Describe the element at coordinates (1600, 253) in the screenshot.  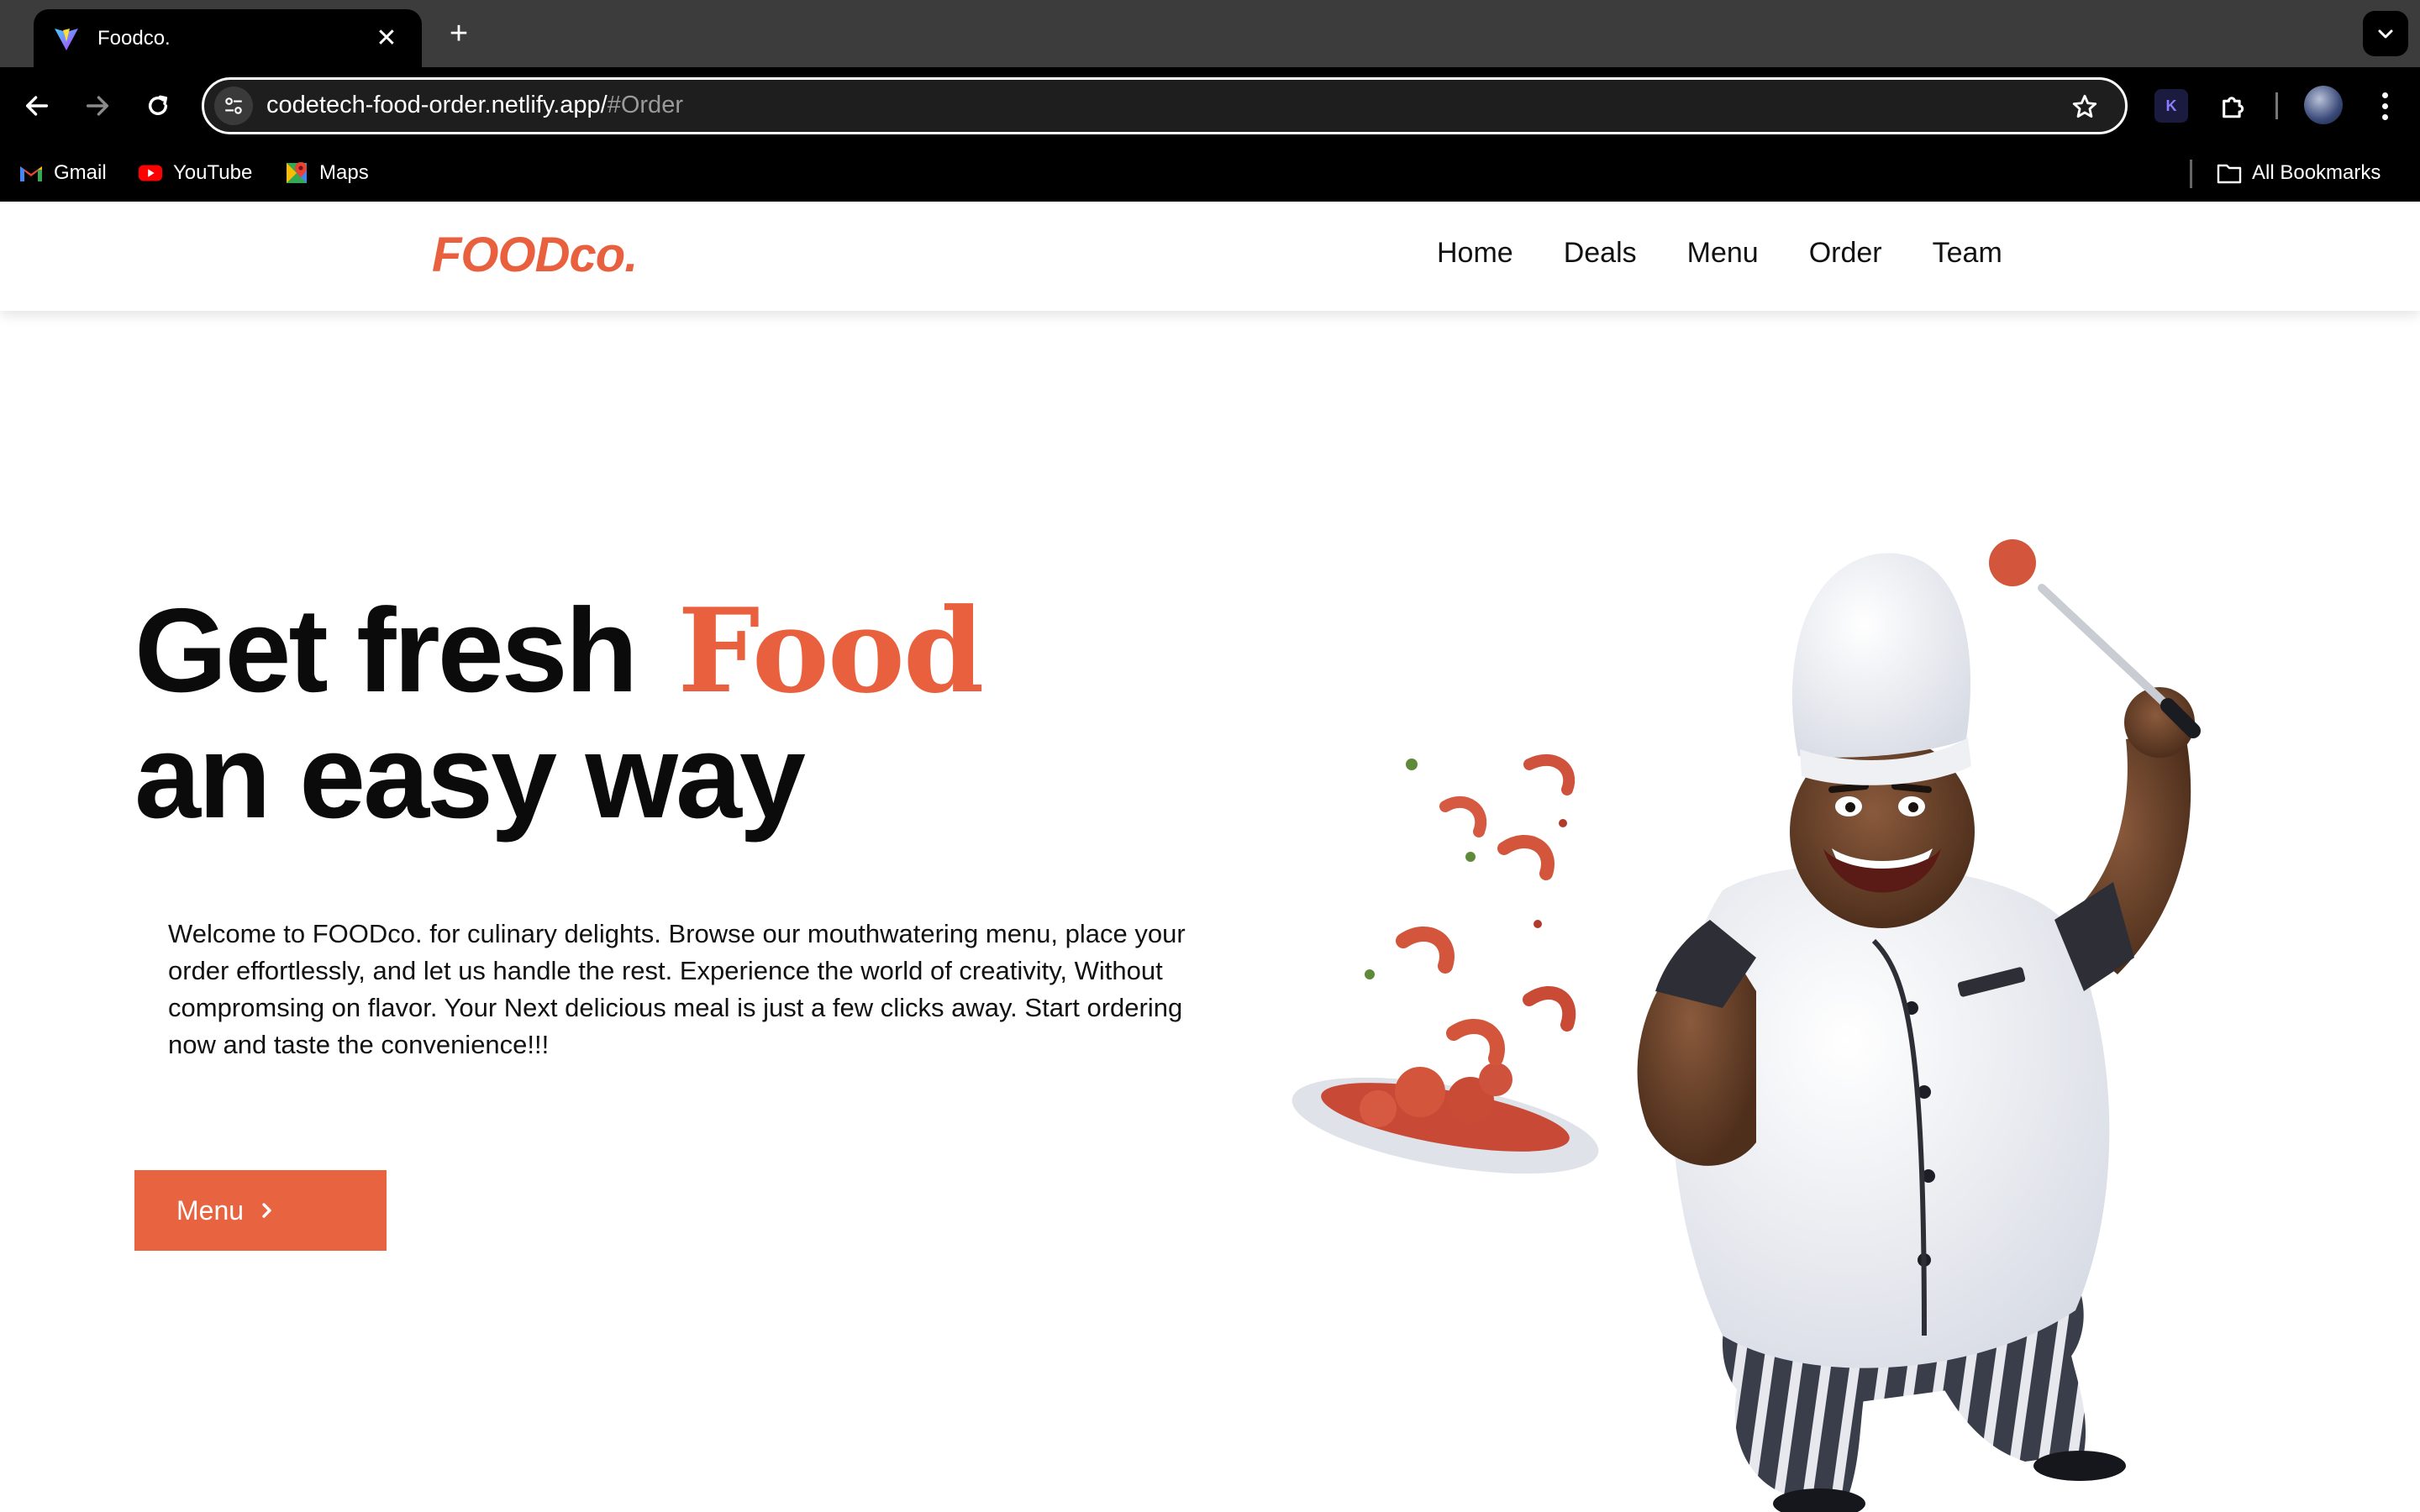
I see `nav-deals: Deals` at that location.